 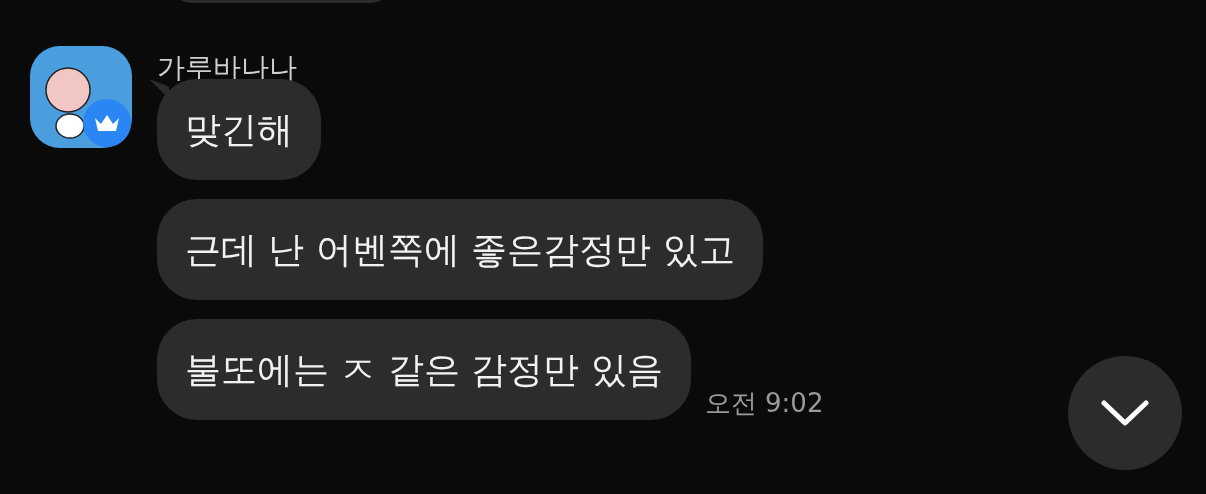 I want to click on message-bubble: 불또에는 ㅈ 같은 감정만 있음, so click(x=424, y=369).